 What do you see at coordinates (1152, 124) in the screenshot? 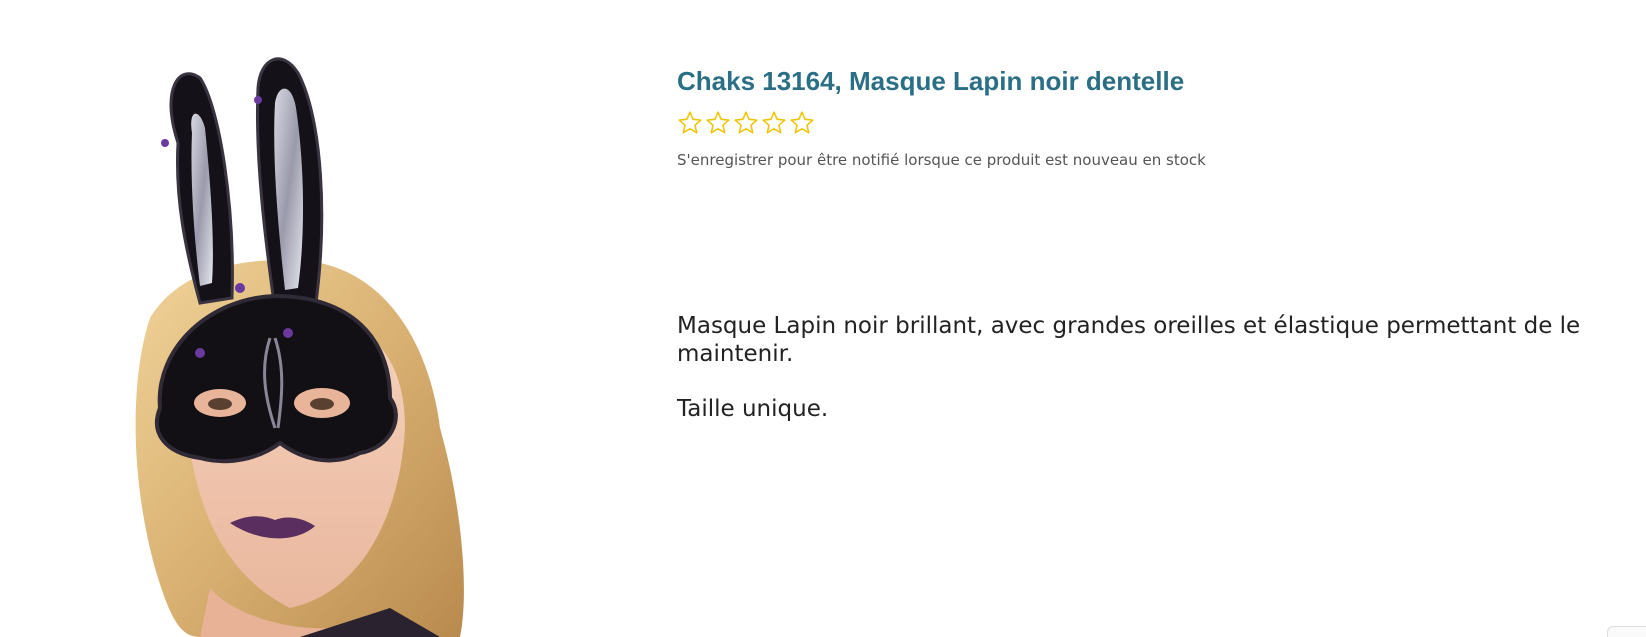
I see `rating-stars` at bounding box center [1152, 124].